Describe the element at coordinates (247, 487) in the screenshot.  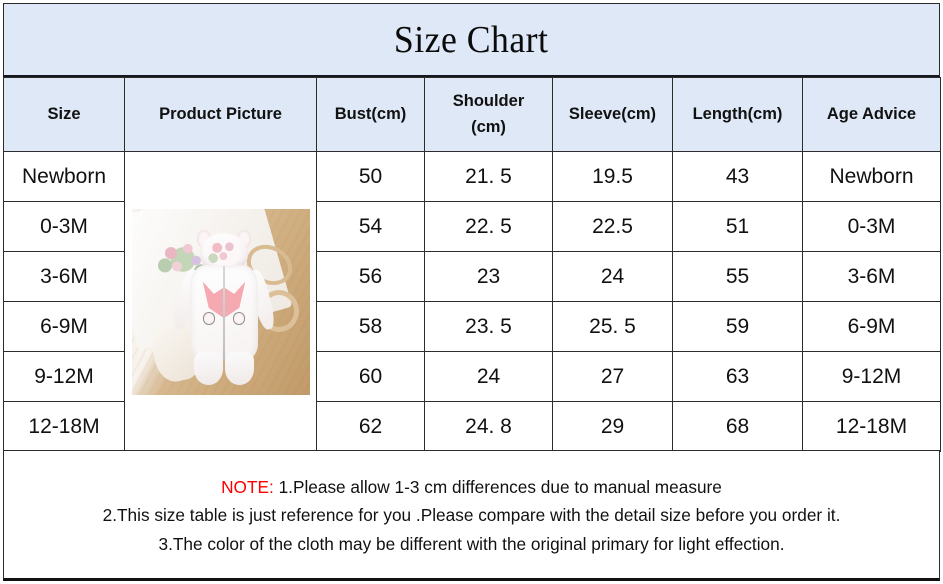
I see `note-label: NOTE:` at that location.